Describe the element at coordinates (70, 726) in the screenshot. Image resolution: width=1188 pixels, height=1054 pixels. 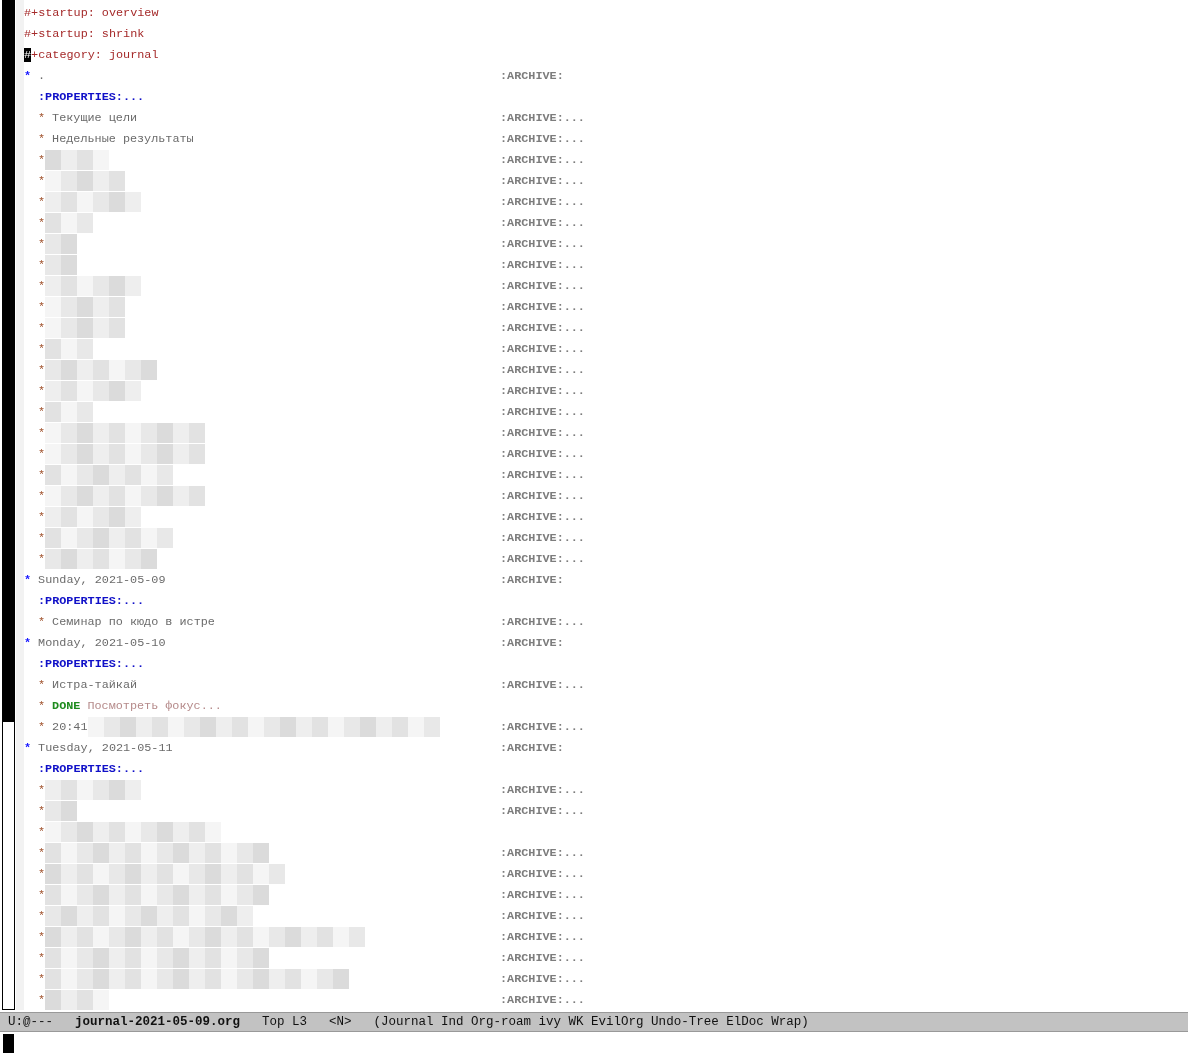
I see `subheading-title: 20:41` at that location.